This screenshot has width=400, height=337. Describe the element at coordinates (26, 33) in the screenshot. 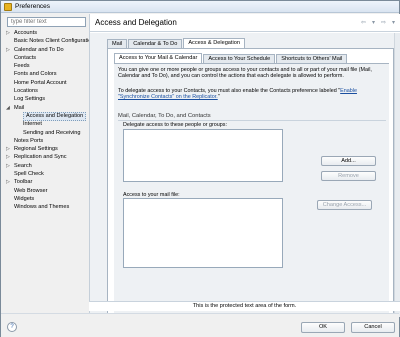

I see `tree-item-label: Accounts` at that location.